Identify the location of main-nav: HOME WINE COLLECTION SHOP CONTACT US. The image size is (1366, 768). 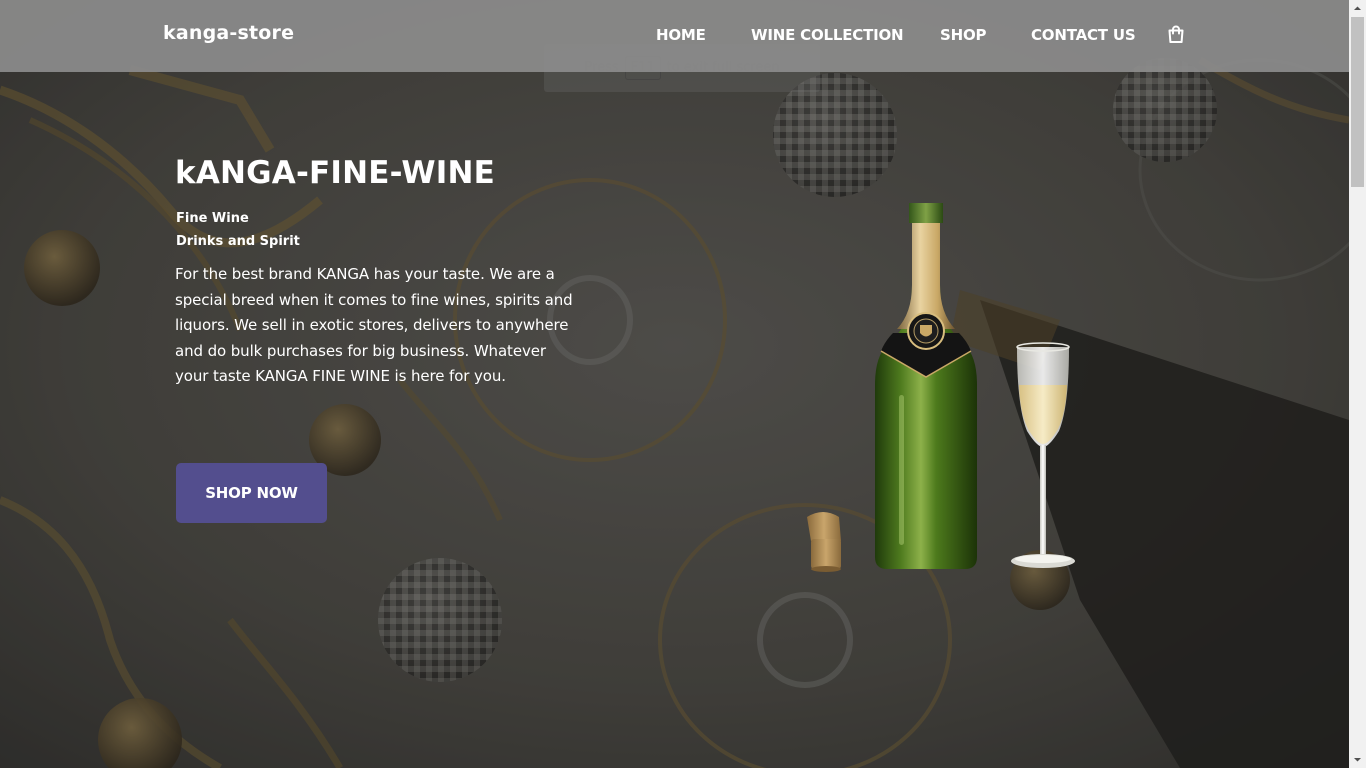
(674, 36).